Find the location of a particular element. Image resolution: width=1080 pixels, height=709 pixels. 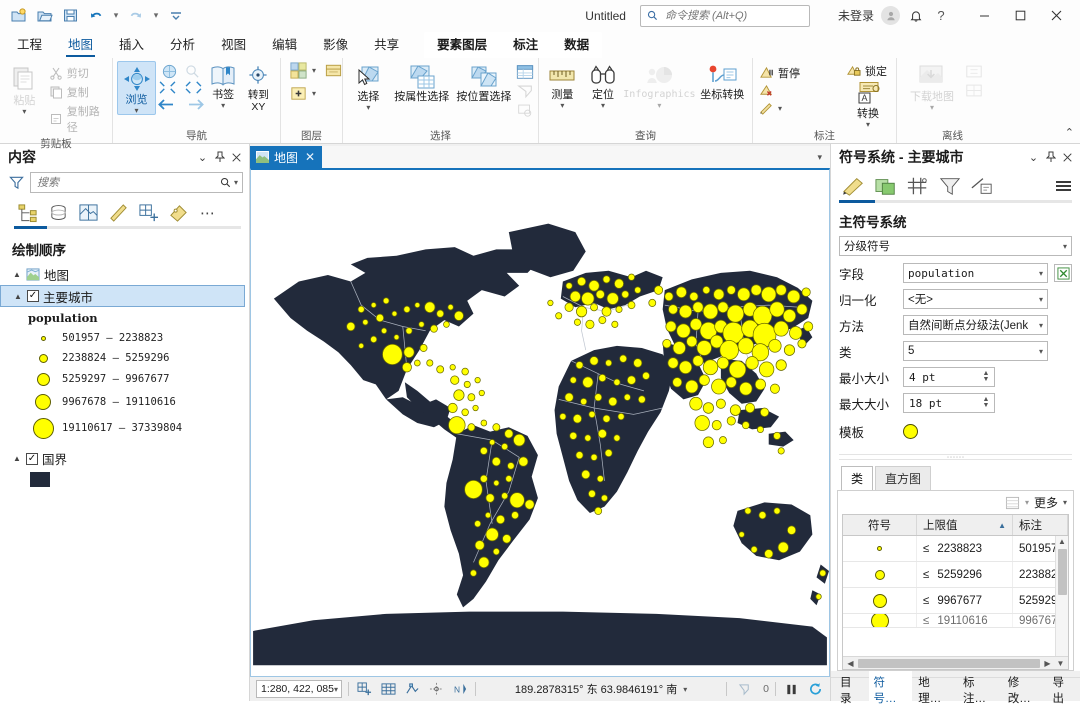

coordinate-format-dropdown-icon: ▾ is located at coordinates (685, 689).